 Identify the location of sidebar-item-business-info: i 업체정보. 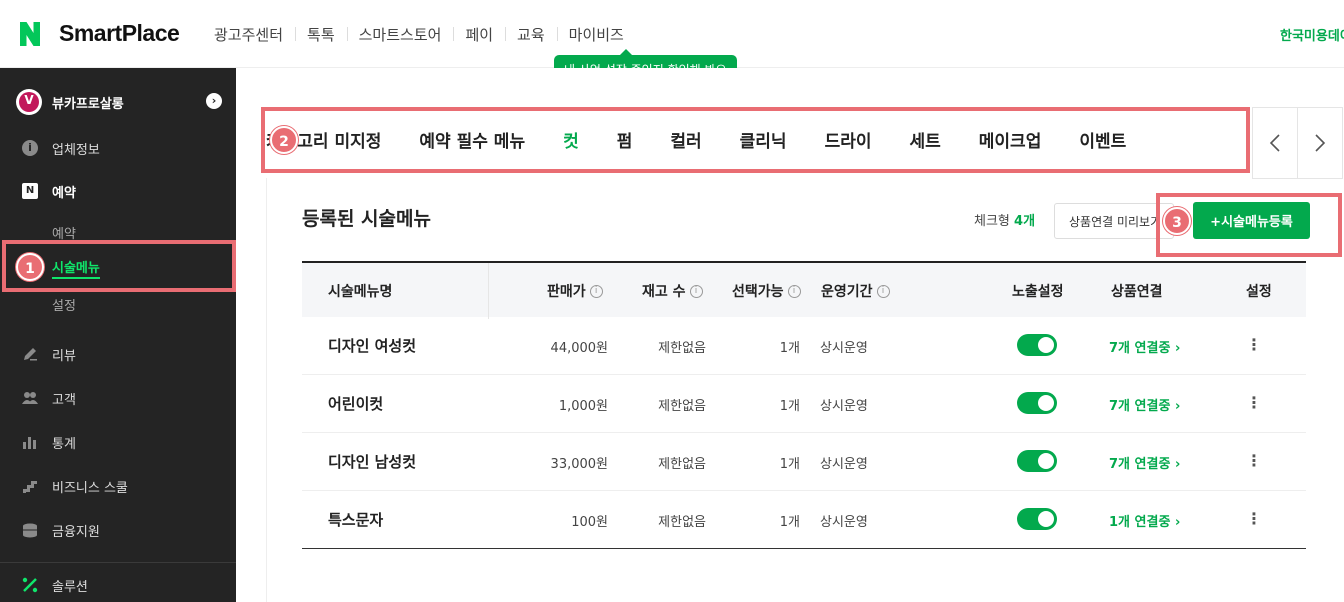
(61, 148).